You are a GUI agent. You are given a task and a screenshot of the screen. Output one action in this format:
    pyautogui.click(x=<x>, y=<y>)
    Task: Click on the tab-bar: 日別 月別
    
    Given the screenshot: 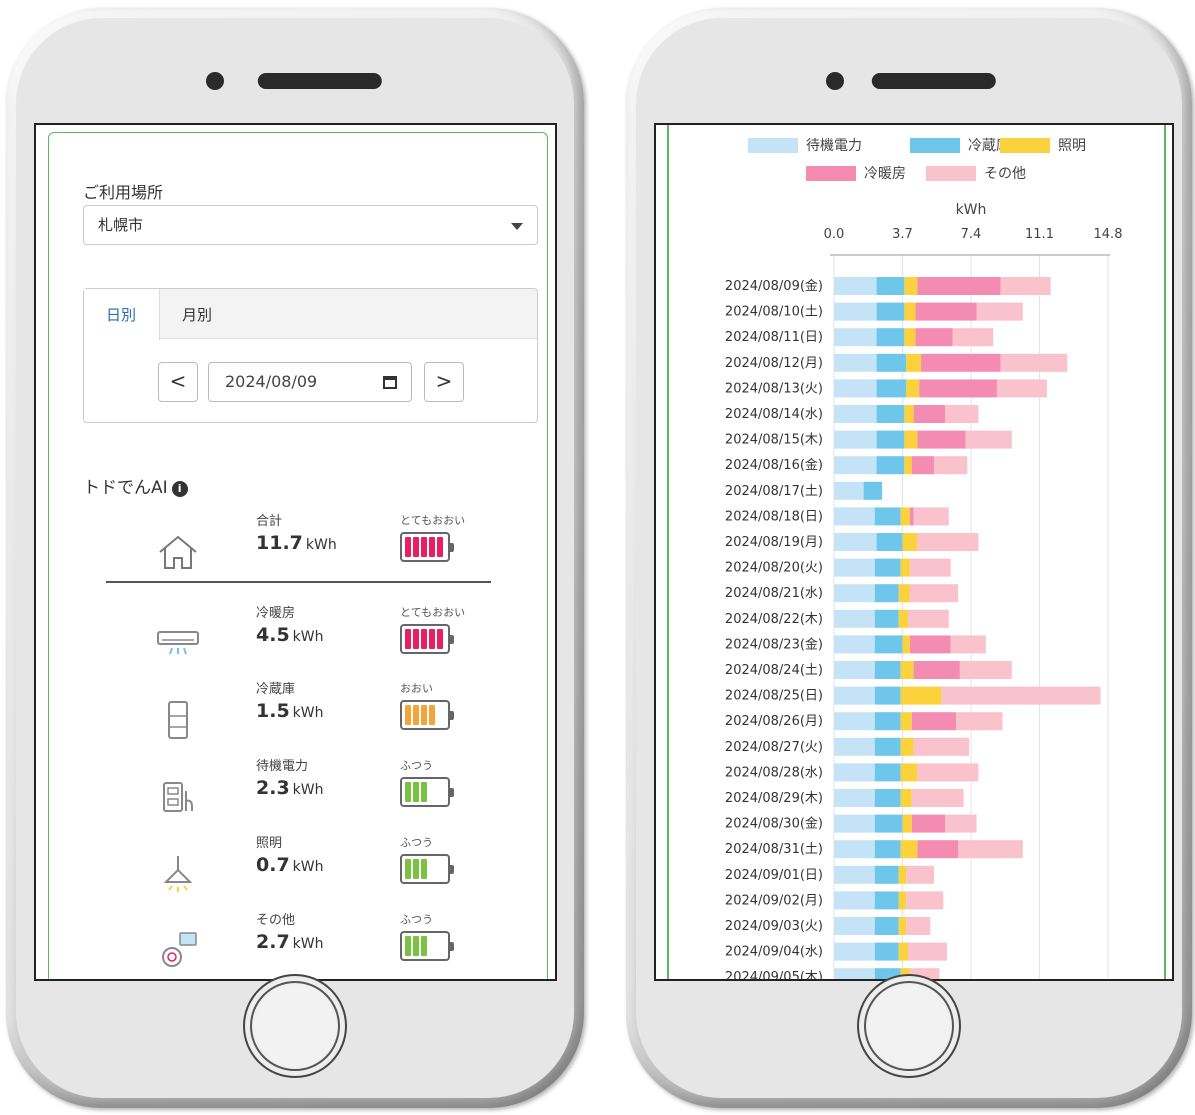 What is the action you would take?
    pyautogui.click(x=310, y=314)
    